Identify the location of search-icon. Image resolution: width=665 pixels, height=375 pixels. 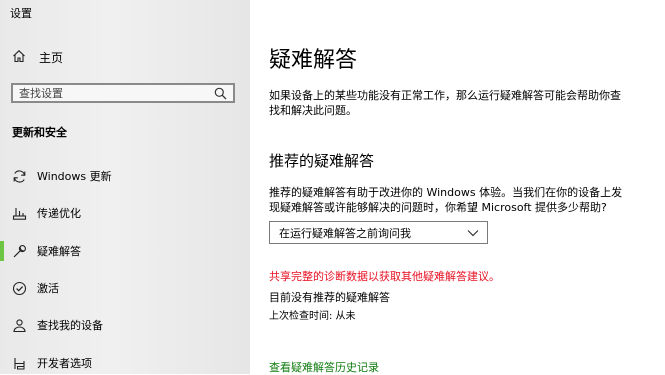
(220, 93).